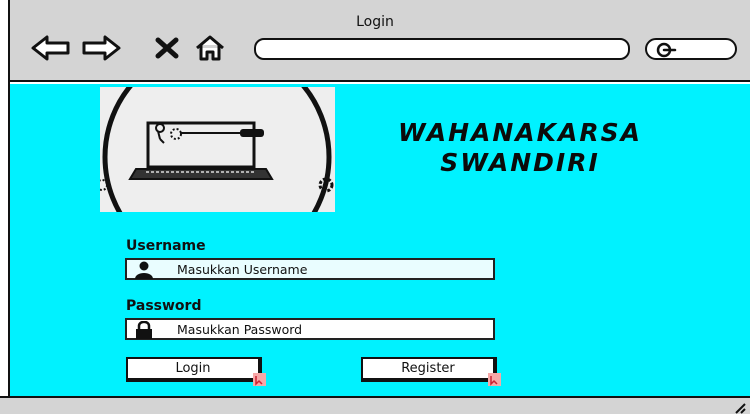 The image size is (750, 414). Describe the element at coordinates (520, 162) in the screenshot. I see `brand-line-2: SWANDIRI` at that location.